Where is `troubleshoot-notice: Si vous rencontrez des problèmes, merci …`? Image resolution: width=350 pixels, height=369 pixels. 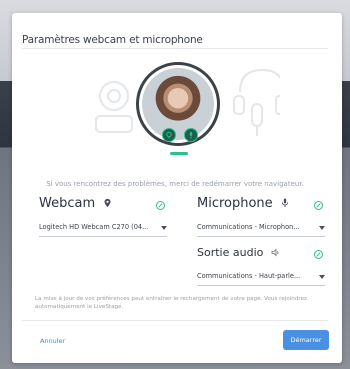
troubleshoot-notice: Si vous rencontrez des problèmes, merci … is located at coordinates (175, 184).